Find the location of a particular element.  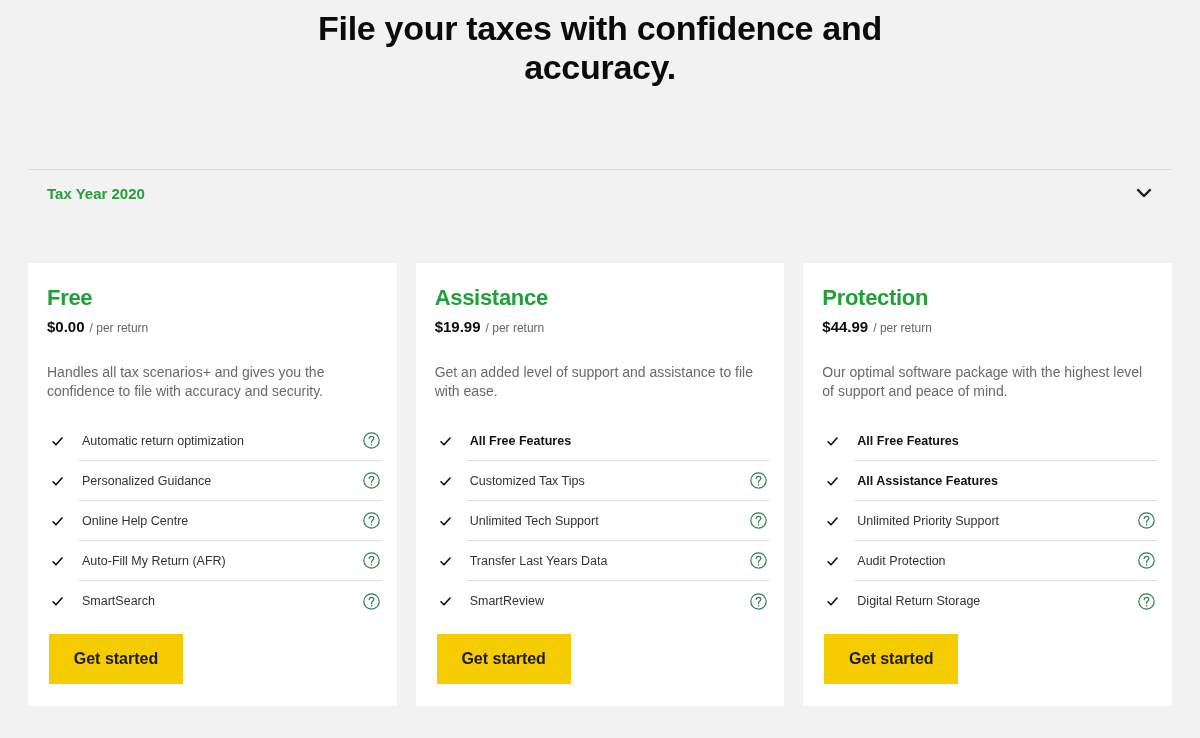

chevron-icon is located at coordinates (1144, 193).